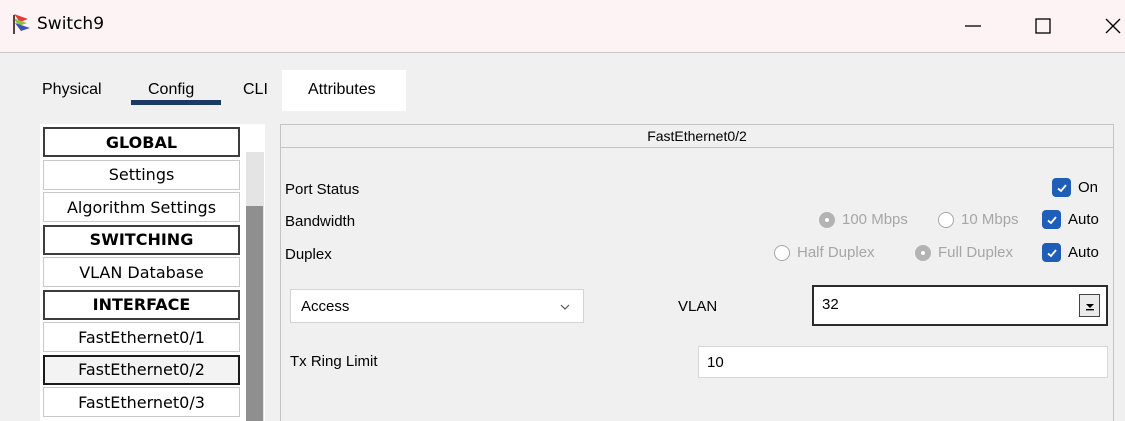  Describe the element at coordinates (141, 402) in the screenshot. I see `sidebar-item-fastethernet0-3: FastEthernet0/3` at that location.